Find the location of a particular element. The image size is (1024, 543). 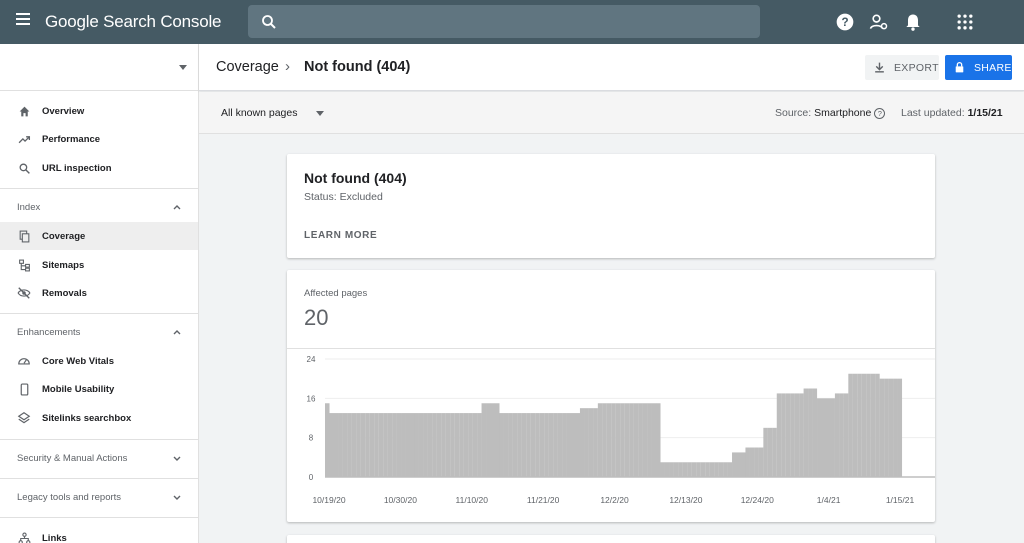

manage-users-icon is located at coordinates (879, 22).